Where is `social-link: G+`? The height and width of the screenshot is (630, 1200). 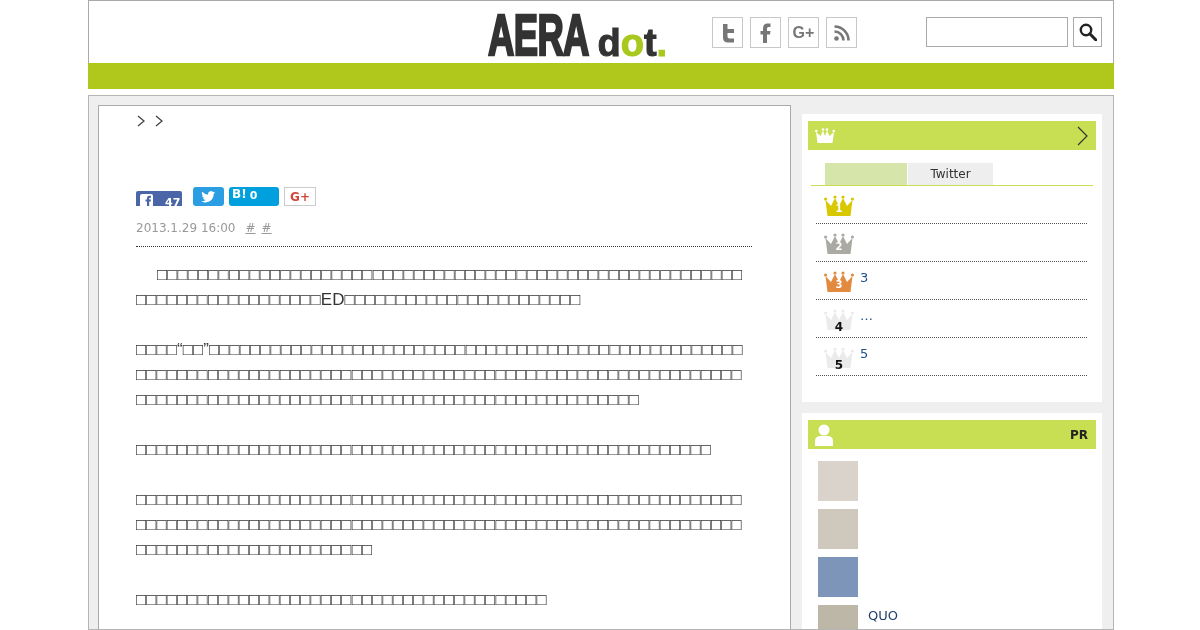
social-link: G+ is located at coordinates (803, 32).